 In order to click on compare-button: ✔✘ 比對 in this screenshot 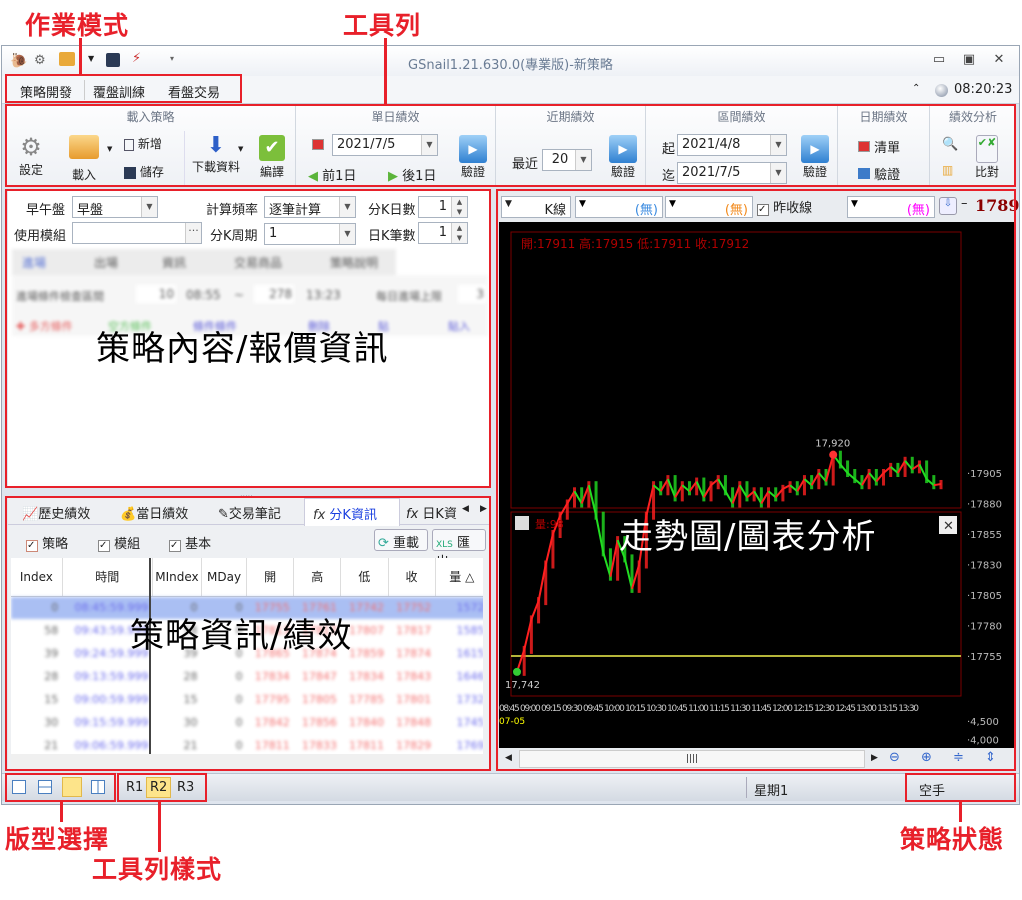, I will do `click(987, 157)`.